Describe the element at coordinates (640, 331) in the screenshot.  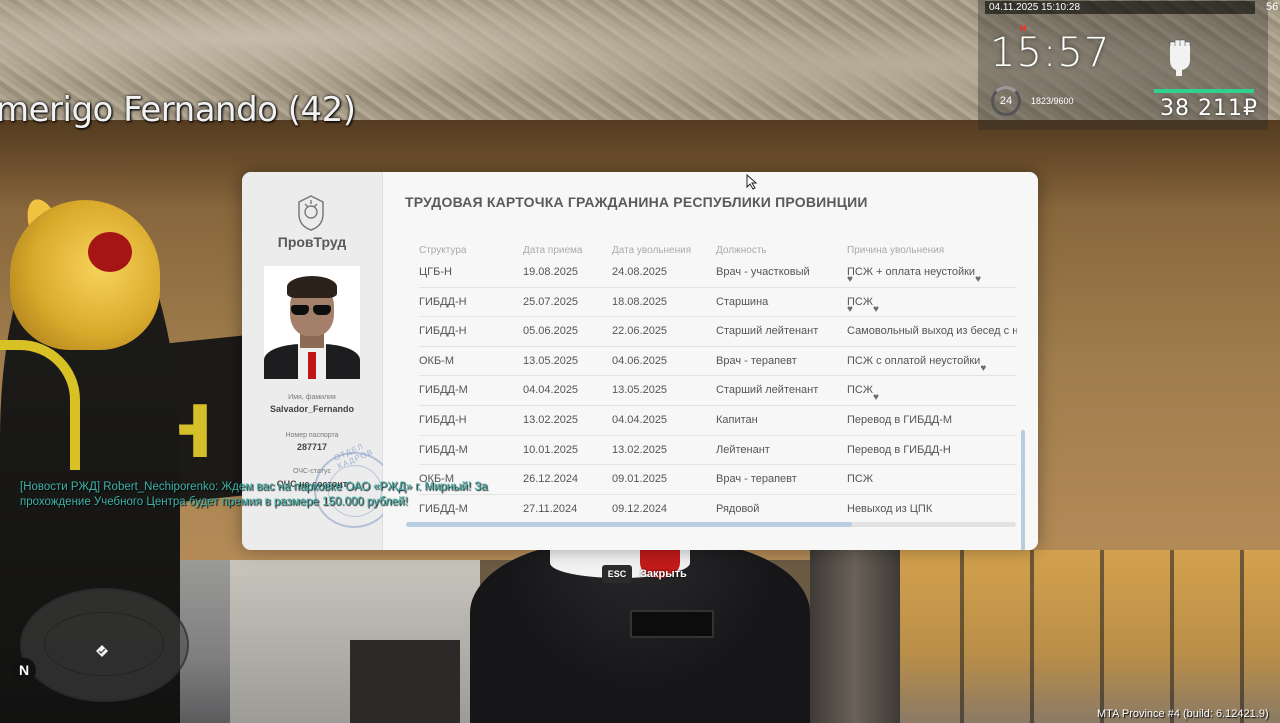
I see `cell-fired: 22.06.2025` at that location.